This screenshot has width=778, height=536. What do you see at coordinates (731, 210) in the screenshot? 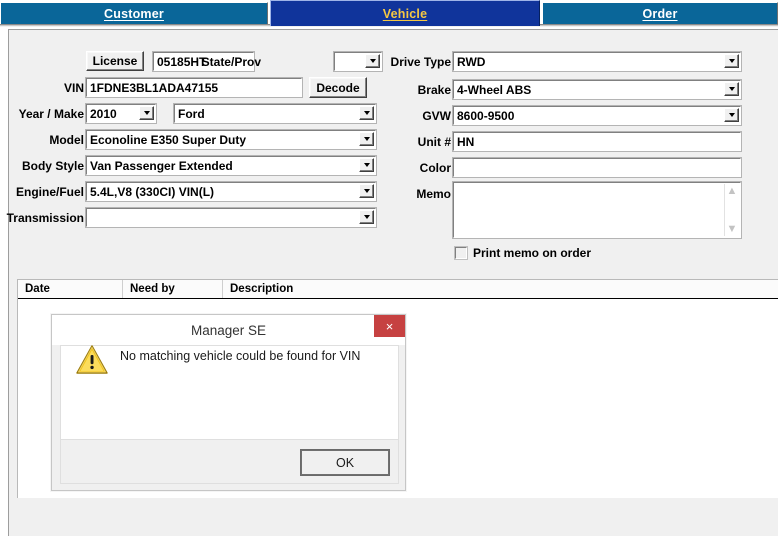
I see `memo-scrollbar: ▲ ▼` at bounding box center [731, 210].